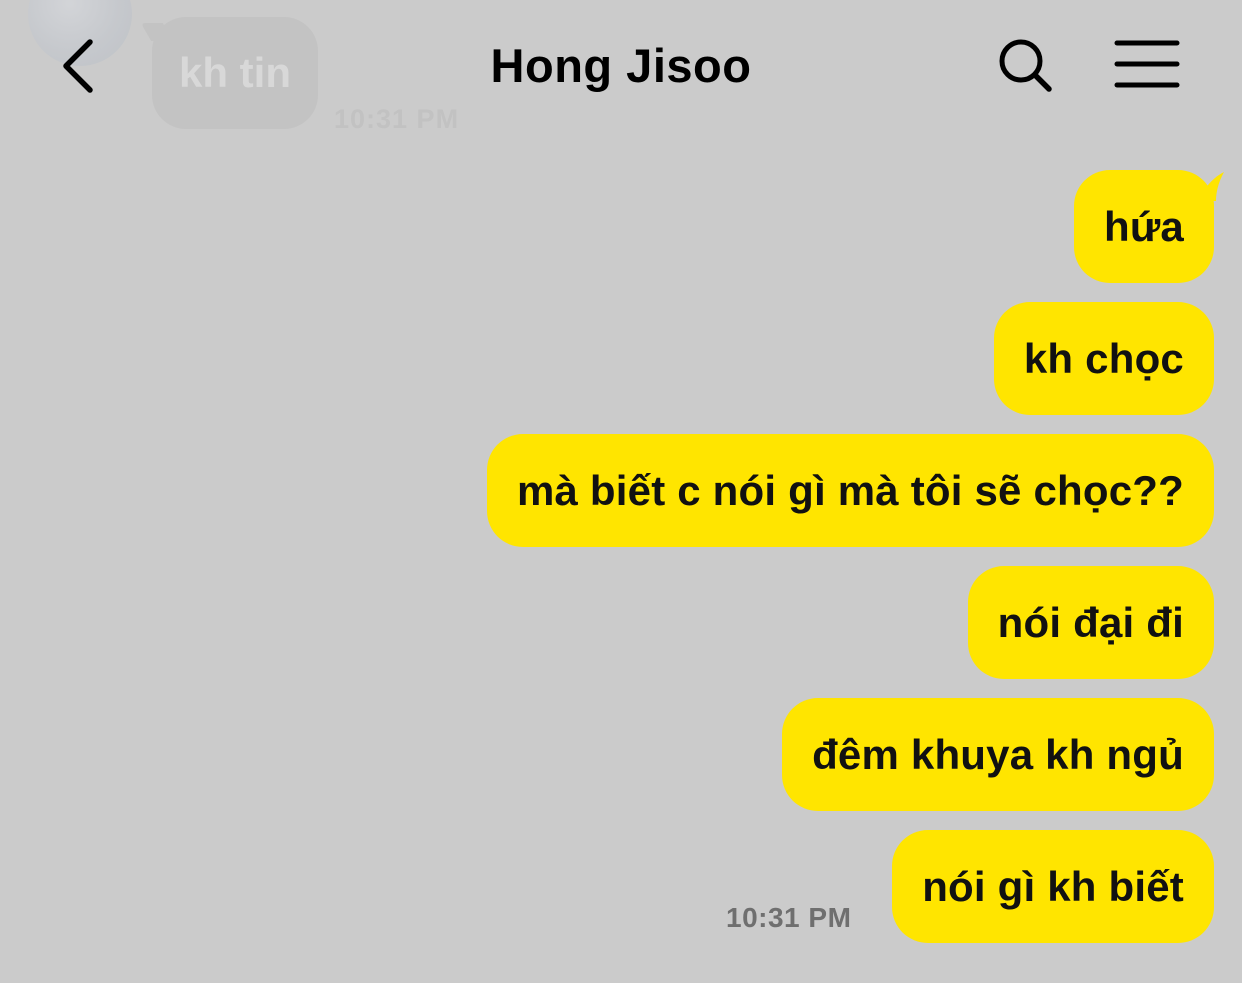 The width and height of the screenshot is (1242, 983). Describe the element at coordinates (789, 917) in the screenshot. I see `message-timestamp: 10:31 PM` at that location.